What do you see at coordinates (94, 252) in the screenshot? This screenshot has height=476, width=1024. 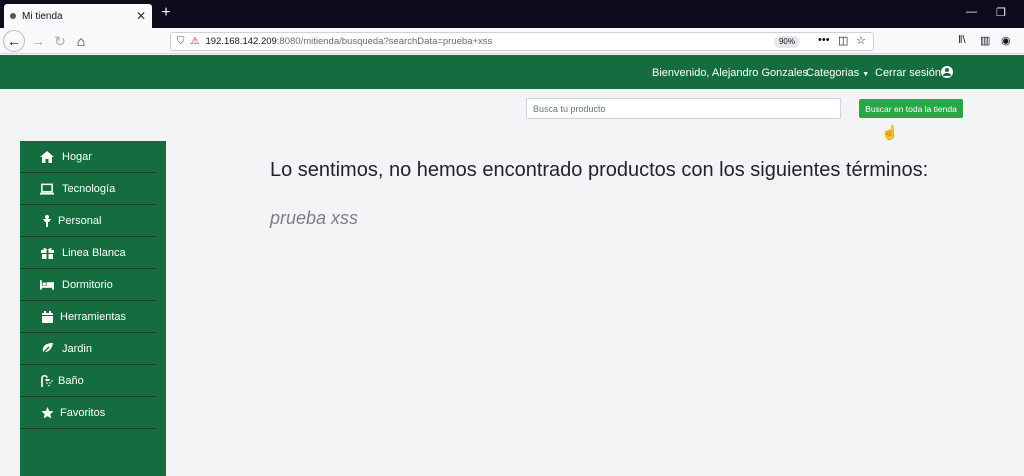 I see `sidebar-item-label: Linea Blanca` at bounding box center [94, 252].